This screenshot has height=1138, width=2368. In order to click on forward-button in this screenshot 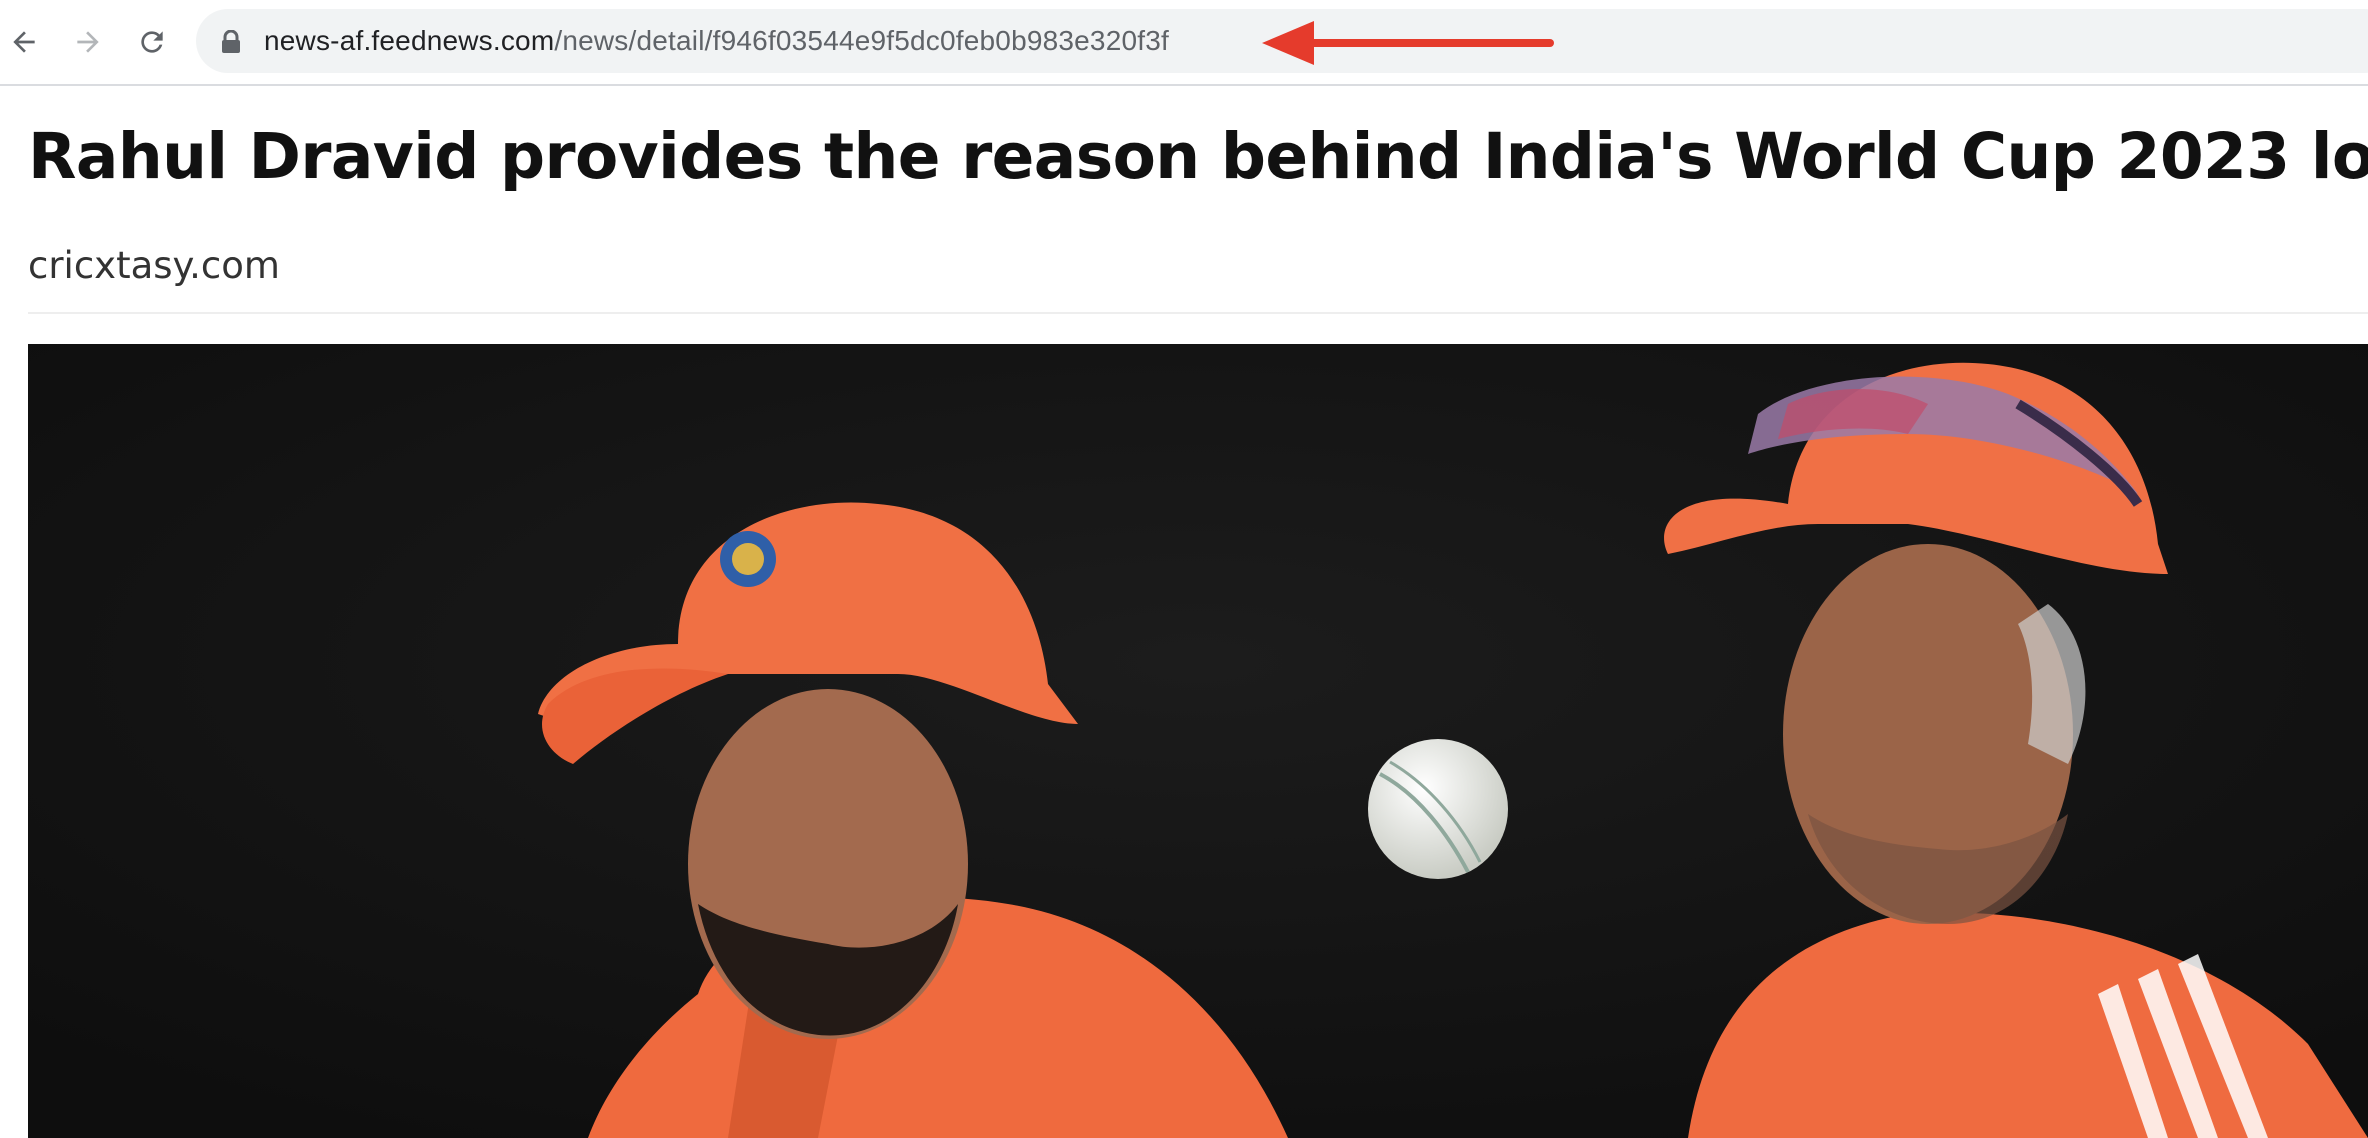, I will do `click(88, 42)`.